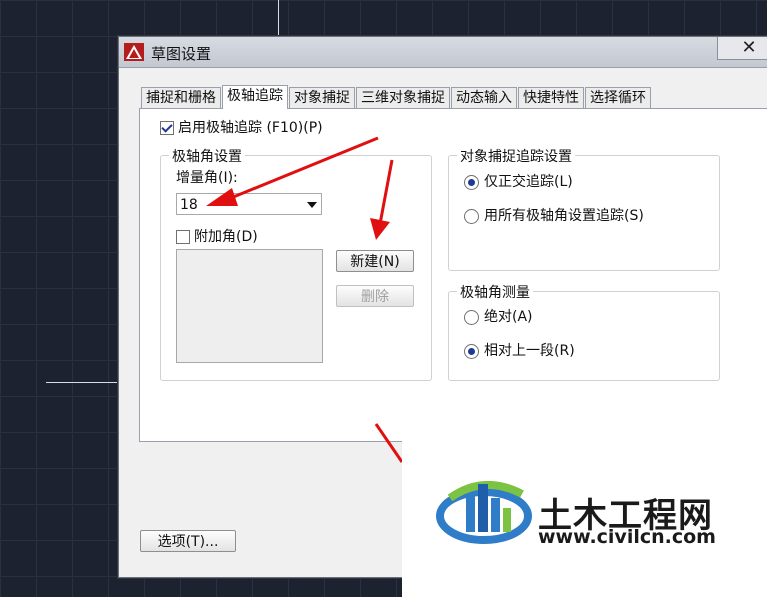 This screenshot has width=767, height=597. What do you see at coordinates (207, 178) in the screenshot?
I see `increment-angle-label: 增量角(I):` at bounding box center [207, 178].